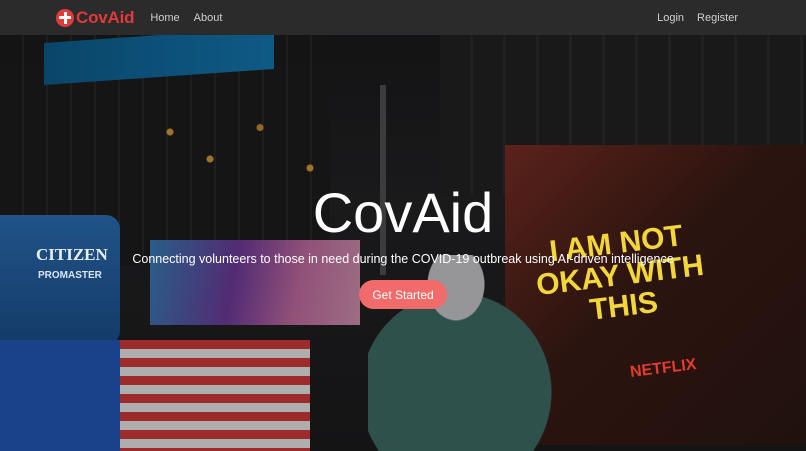 The width and height of the screenshot is (806, 451). I want to click on red-cross-icon, so click(65, 17).